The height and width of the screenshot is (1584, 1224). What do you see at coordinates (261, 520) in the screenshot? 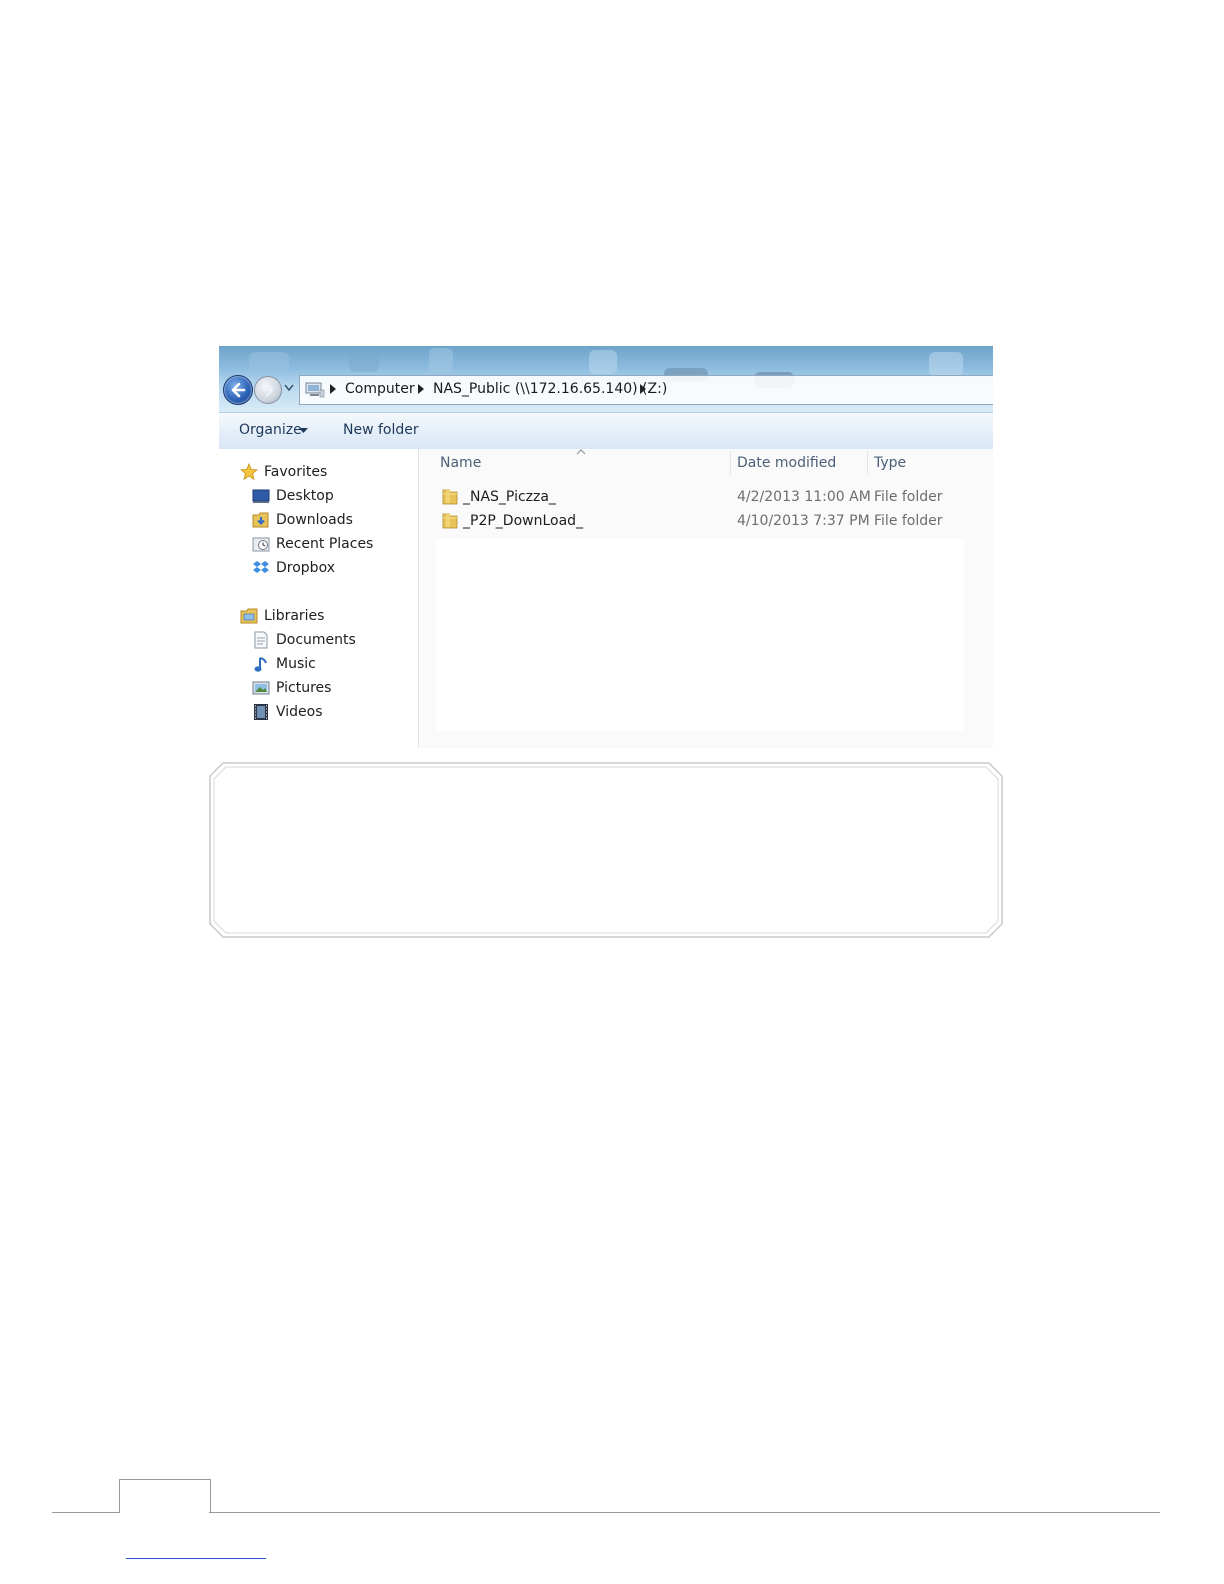
I see `downloads-icon` at bounding box center [261, 520].